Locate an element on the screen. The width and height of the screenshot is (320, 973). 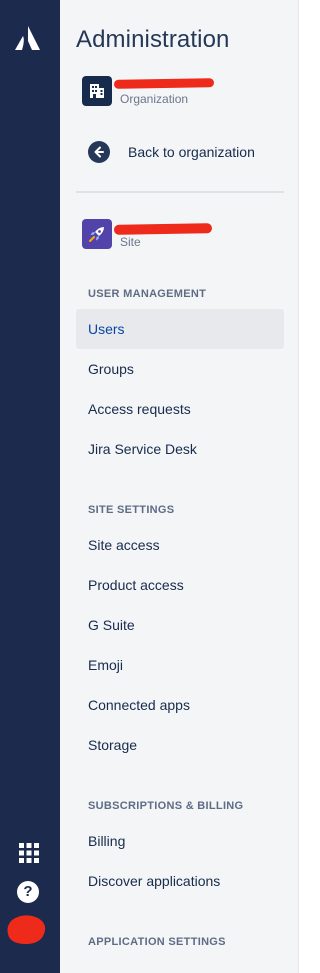
nav-item-users: Users is located at coordinates (180, 329).